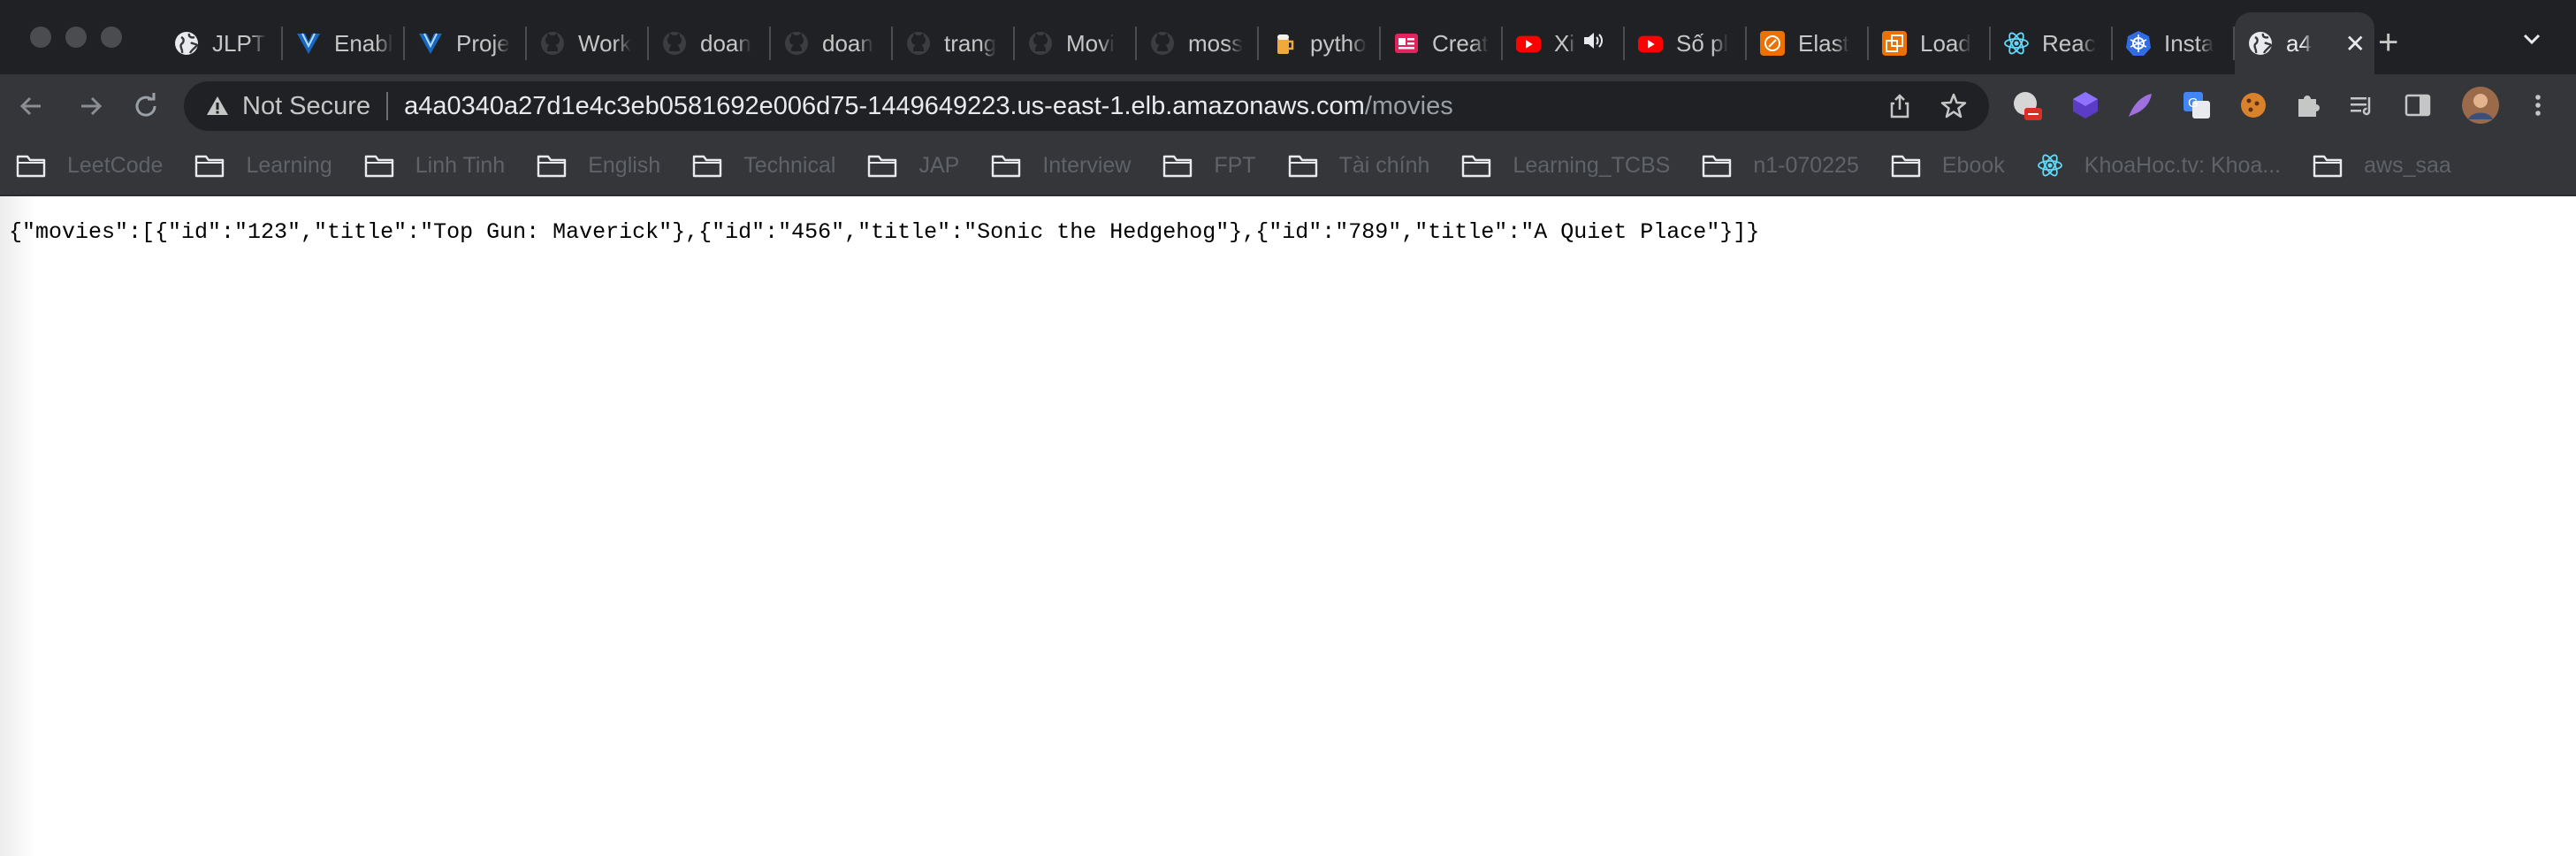 Image resolution: width=2576 pixels, height=856 pixels. What do you see at coordinates (217, 106) in the screenshot?
I see `warning-icon` at bounding box center [217, 106].